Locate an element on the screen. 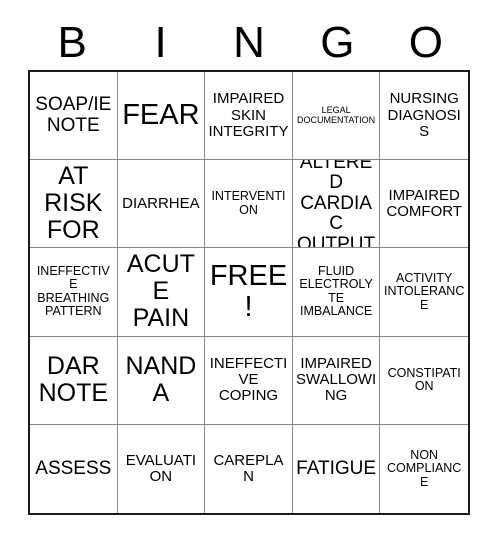 Image resolution: width=500 pixels, height=544 pixels. bingo-cell: AT RISK FOR is located at coordinates (74, 204).